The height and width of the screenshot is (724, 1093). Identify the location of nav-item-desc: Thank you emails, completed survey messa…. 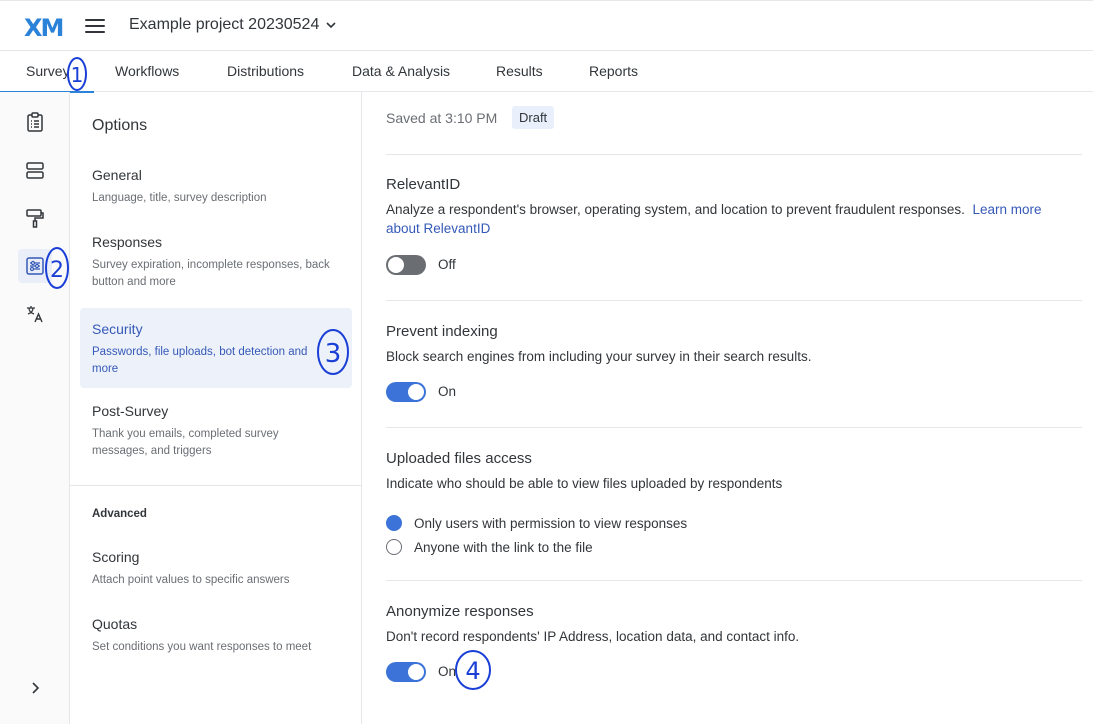
(185, 442).